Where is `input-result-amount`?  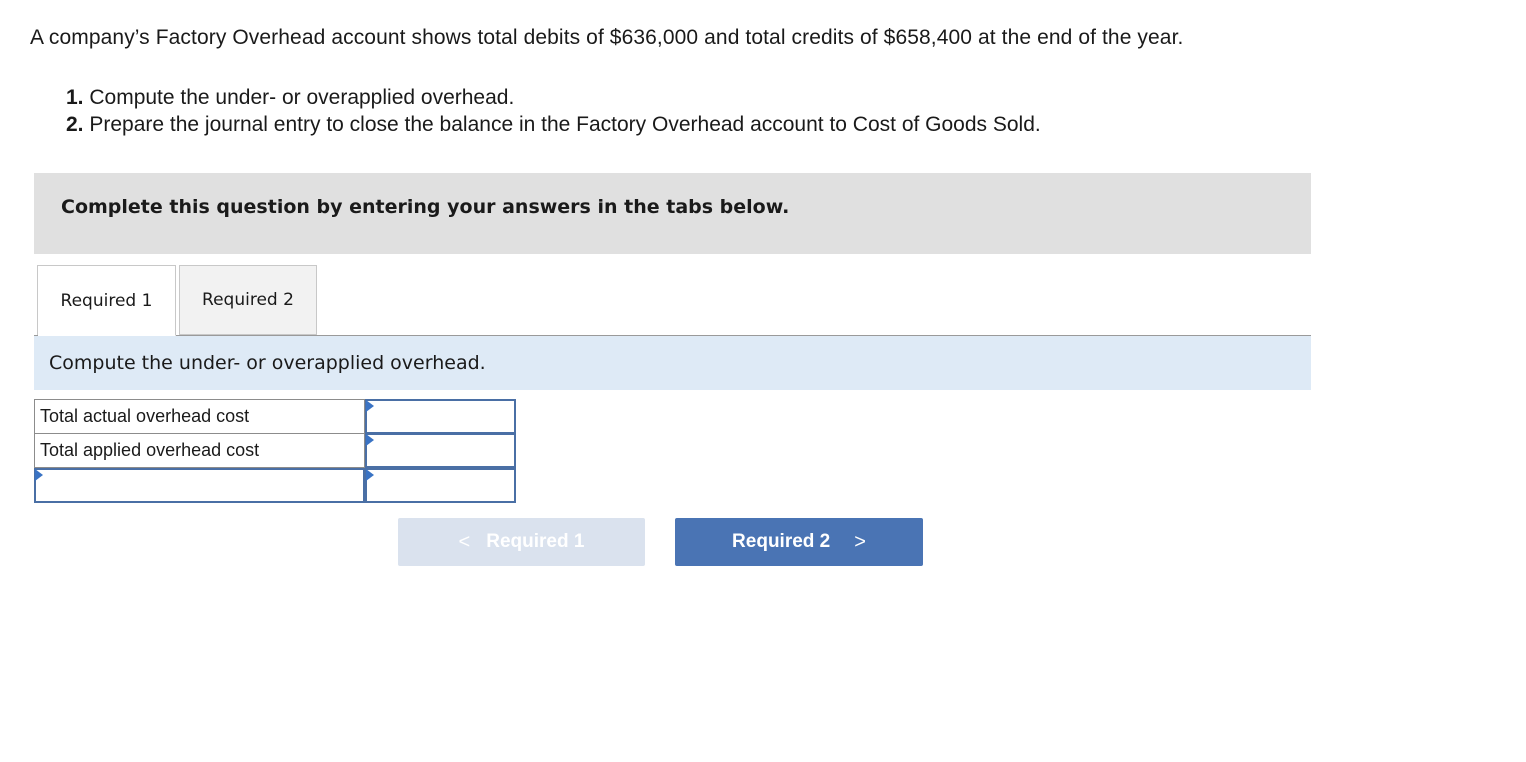
input-result-amount is located at coordinates (440, 485).